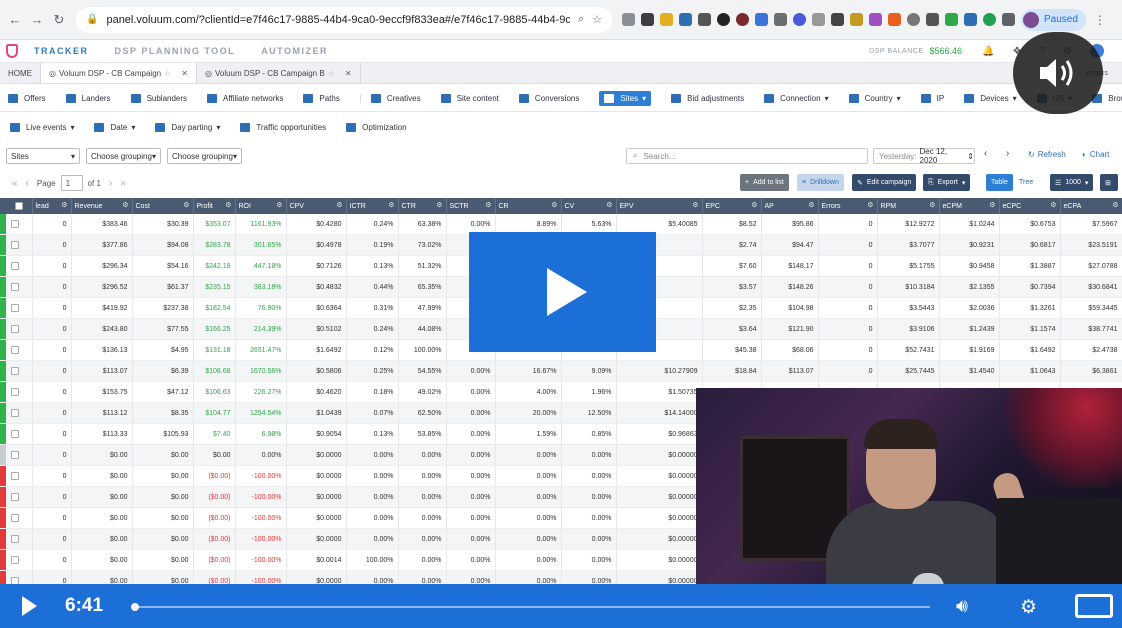  I want to click on video-play-overlay, so click(562, 292).